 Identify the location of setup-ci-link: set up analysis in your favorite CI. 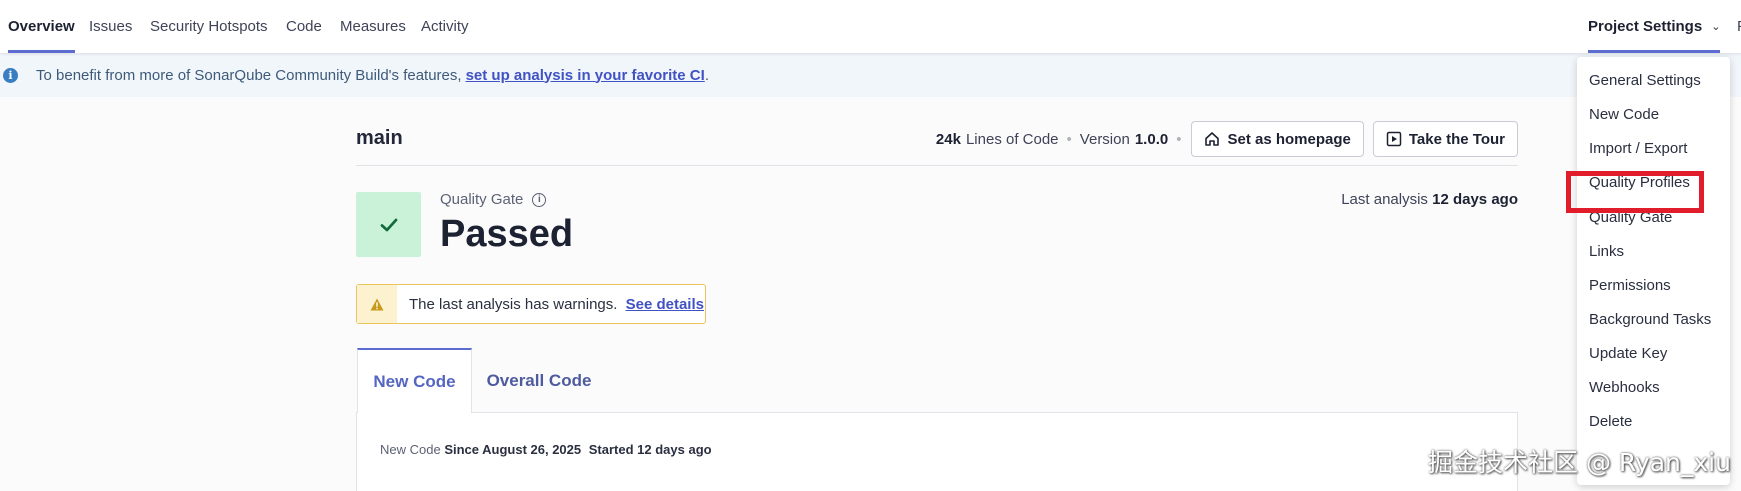
(585, 75).